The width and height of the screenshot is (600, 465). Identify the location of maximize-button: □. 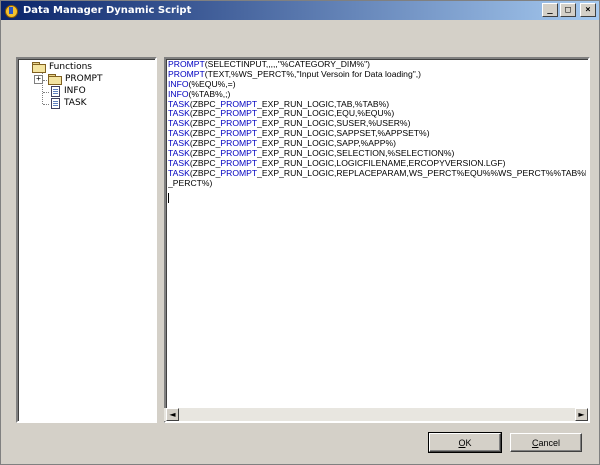
(568, 10).